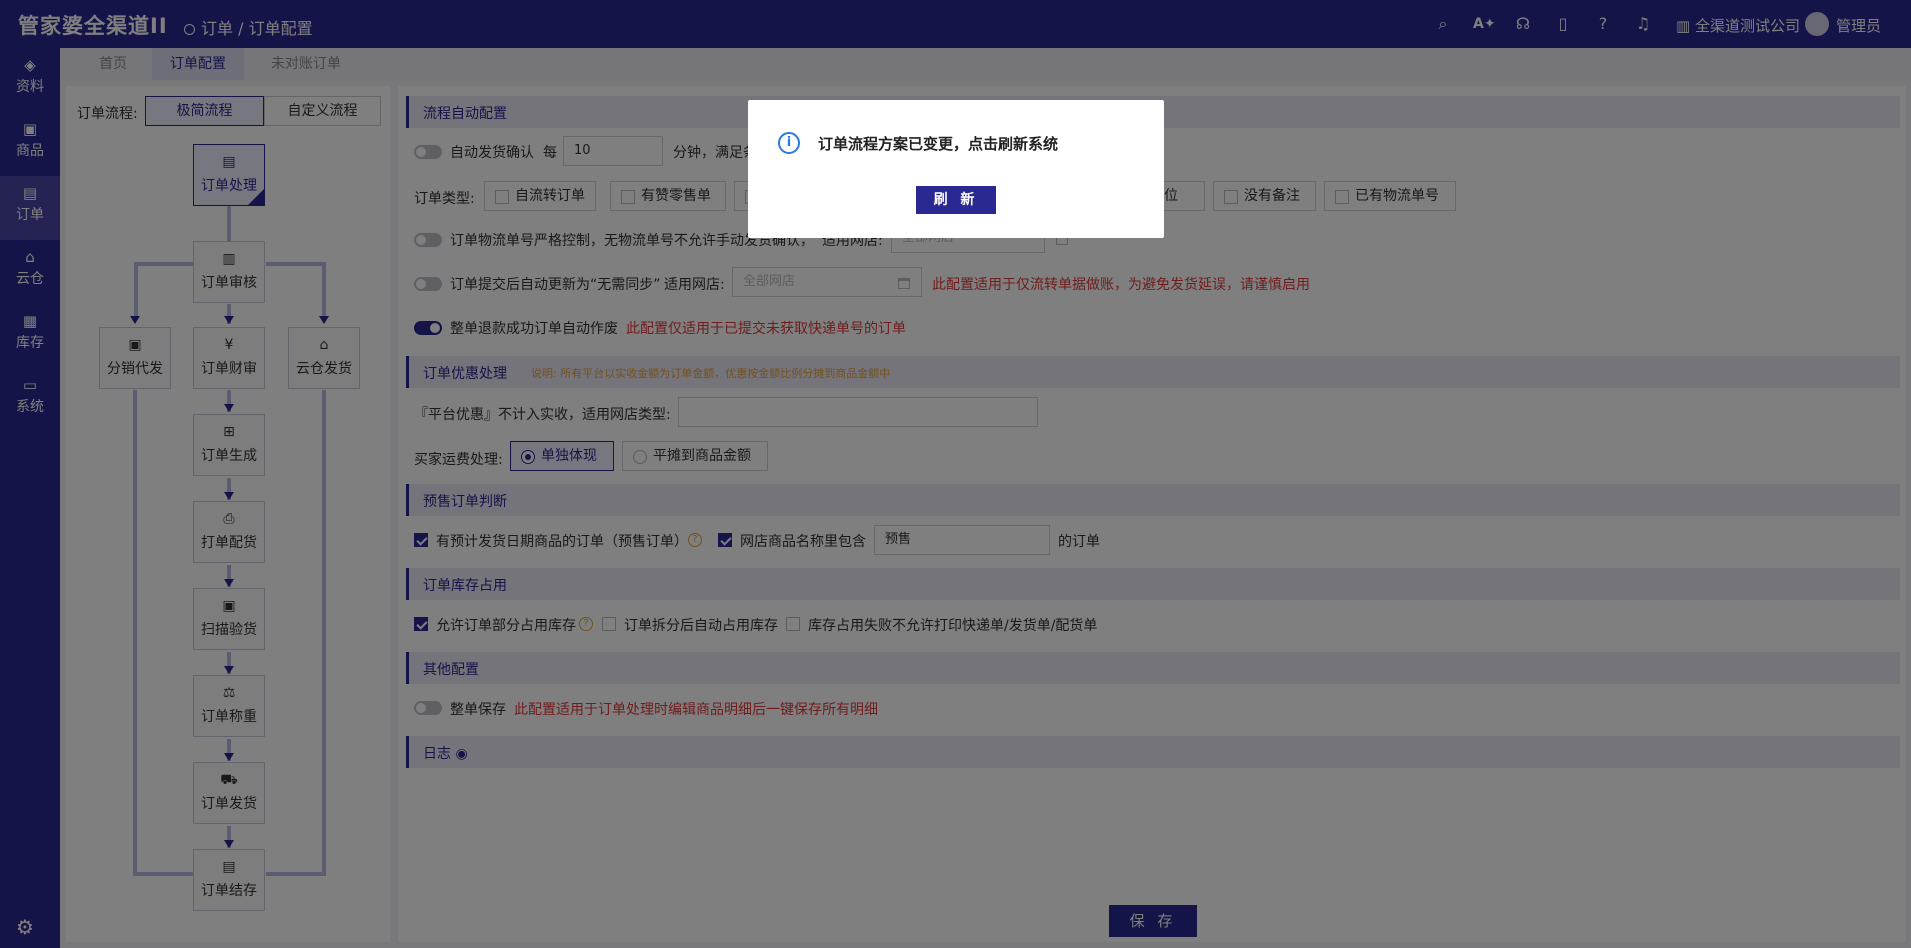  I want to click on refresh-dialog: i 订单流程方案已变更，点击刷新系统 刷 新, so click(956, 169).